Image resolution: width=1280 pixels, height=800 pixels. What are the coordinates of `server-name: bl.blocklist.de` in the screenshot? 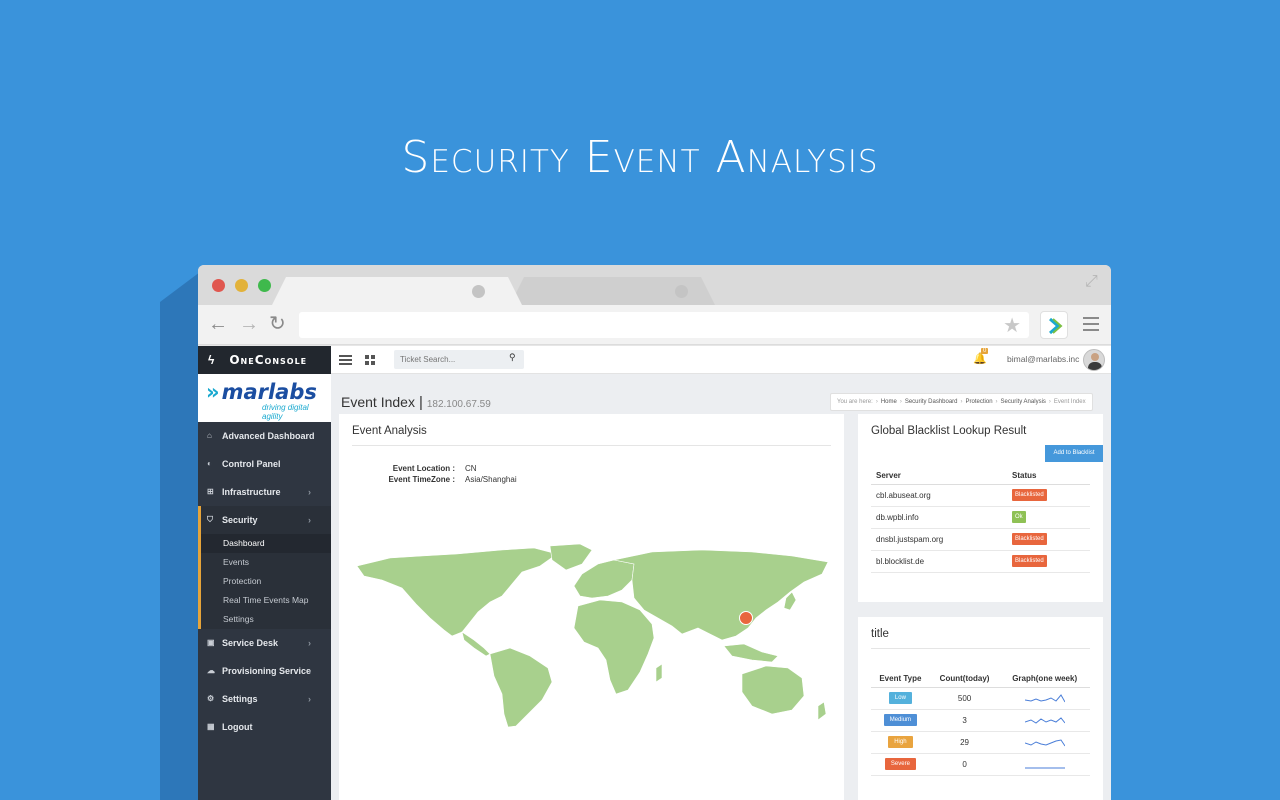 It's located at (939, 561).